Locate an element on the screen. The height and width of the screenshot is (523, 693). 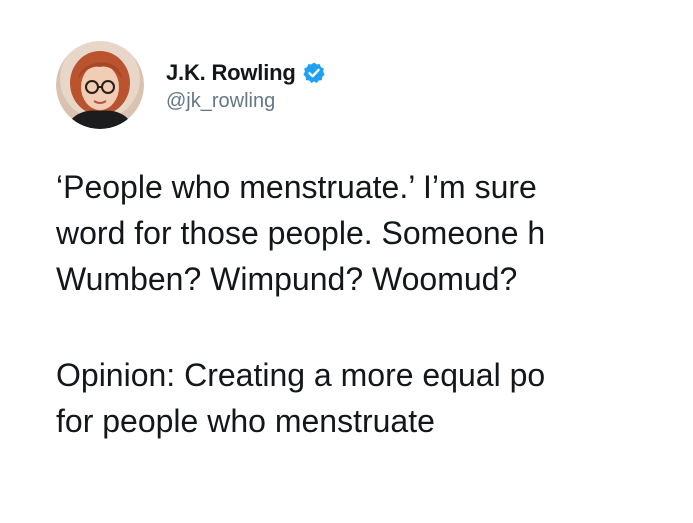
name-row: J.K. Rowling is located at coordinates (246, 73).